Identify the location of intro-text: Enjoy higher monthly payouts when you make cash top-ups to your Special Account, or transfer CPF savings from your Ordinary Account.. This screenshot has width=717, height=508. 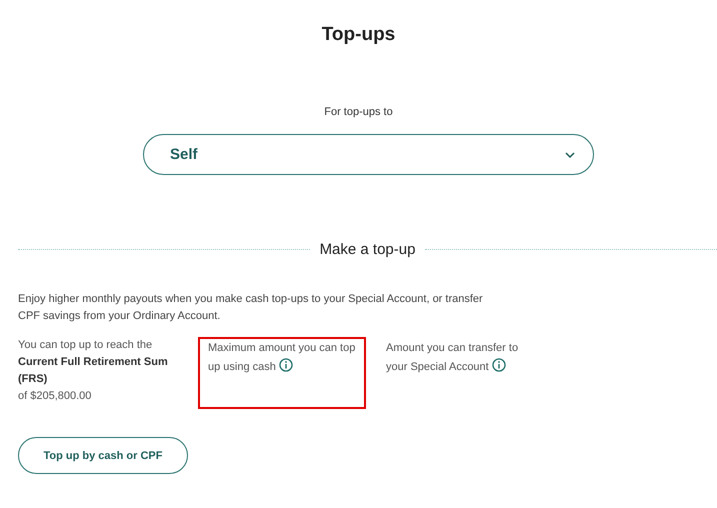
(251, 308).